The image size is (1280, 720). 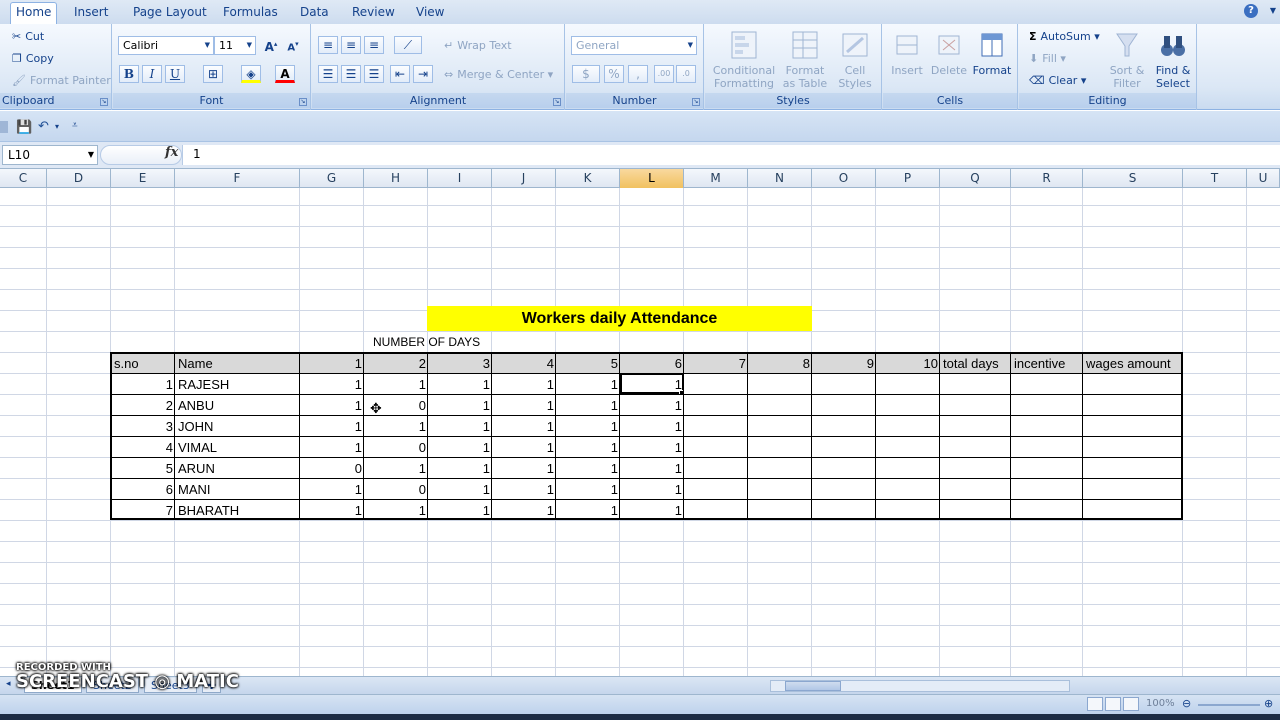 I want to click on shrink-font-button: A▾, so click(x=293, y=45).